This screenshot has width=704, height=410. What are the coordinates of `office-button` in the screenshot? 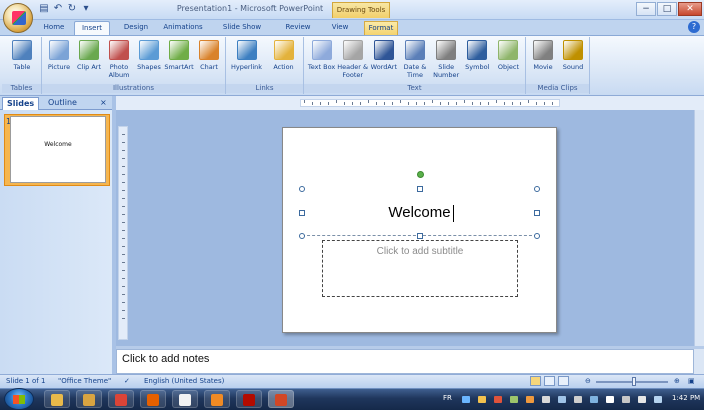 It's located at (18, 18).